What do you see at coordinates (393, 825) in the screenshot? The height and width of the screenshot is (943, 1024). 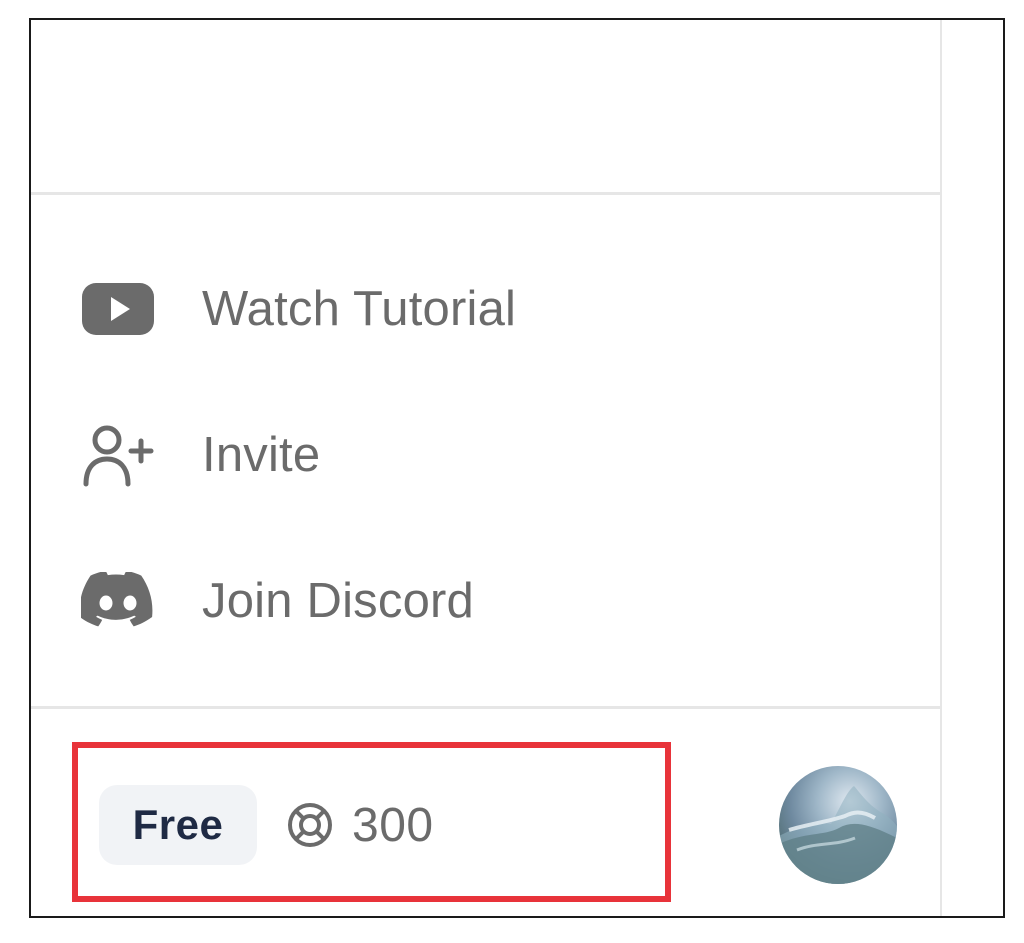 I see `credits-value: 300` at bounding box center [393, 825].